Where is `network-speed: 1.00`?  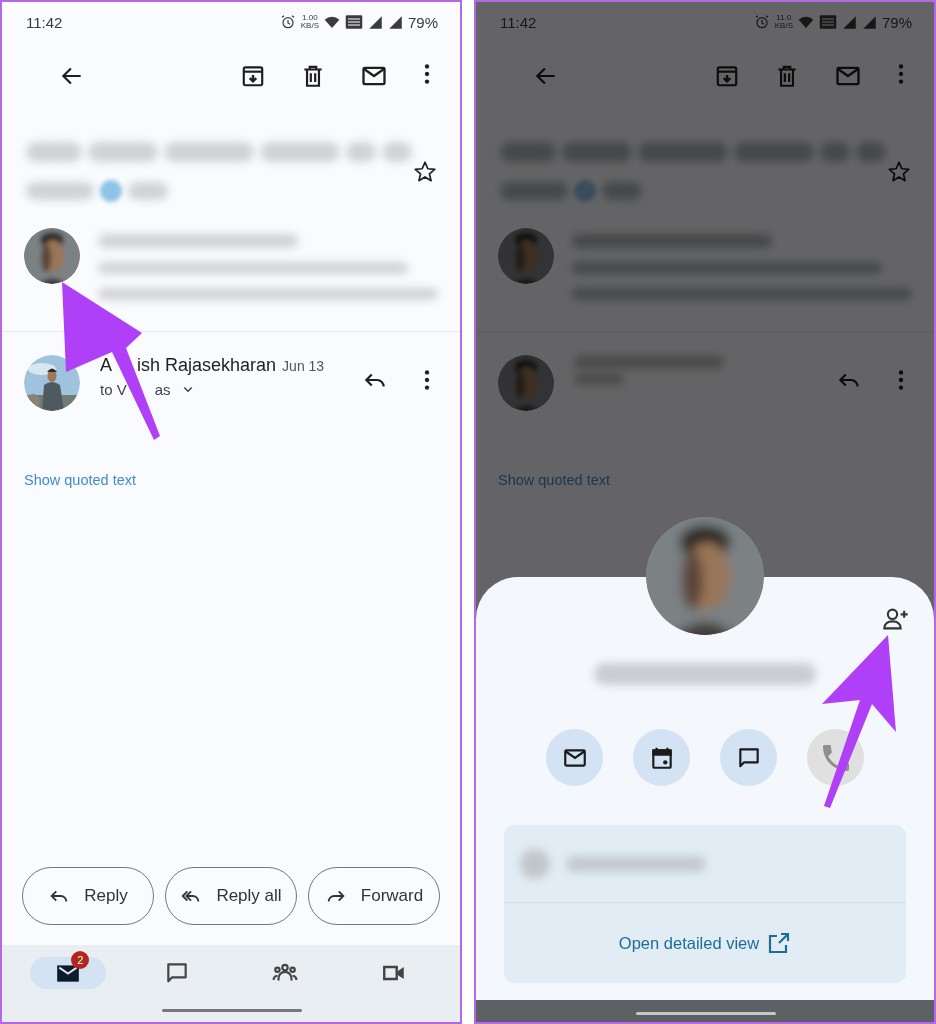 network-speed: 1.00 is located at coordinates (310, 18).